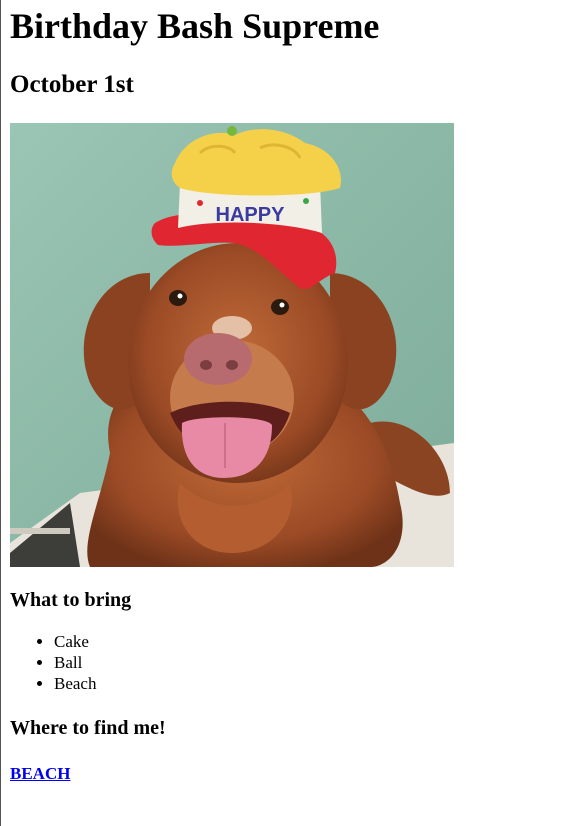  Describe the element at coordinates (251, 215) in the screenshot. I see `hat-happy-text: HAPPY` at that location.